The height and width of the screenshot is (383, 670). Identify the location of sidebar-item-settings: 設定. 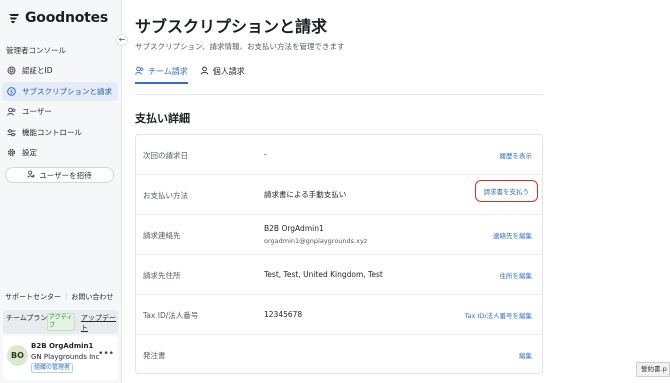
(60, 152).